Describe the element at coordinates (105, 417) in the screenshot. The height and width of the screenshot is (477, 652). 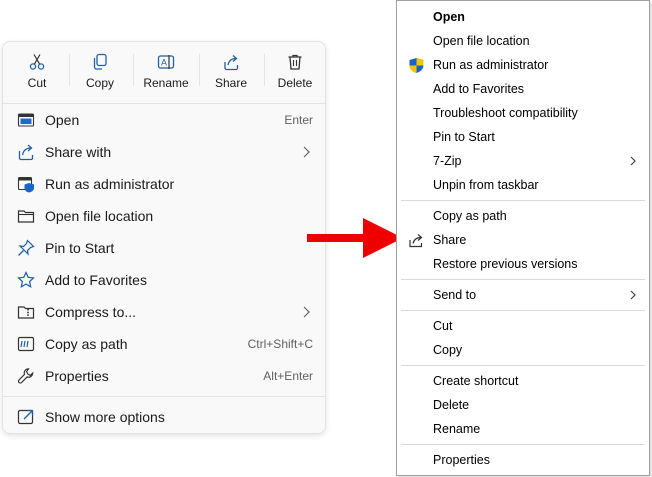
I see `menu-item-label: Show more options` at that location.